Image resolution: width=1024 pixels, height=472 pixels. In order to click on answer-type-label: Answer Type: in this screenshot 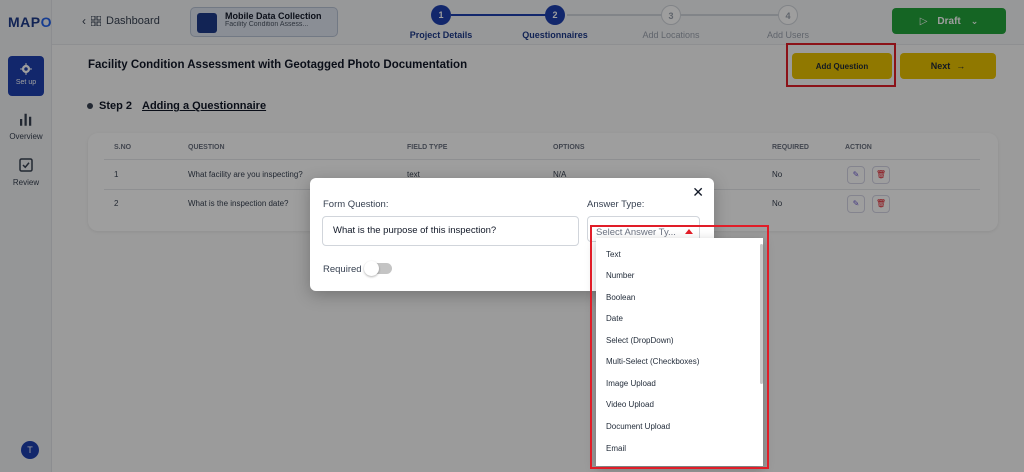, I will do `click(616, 204)`.